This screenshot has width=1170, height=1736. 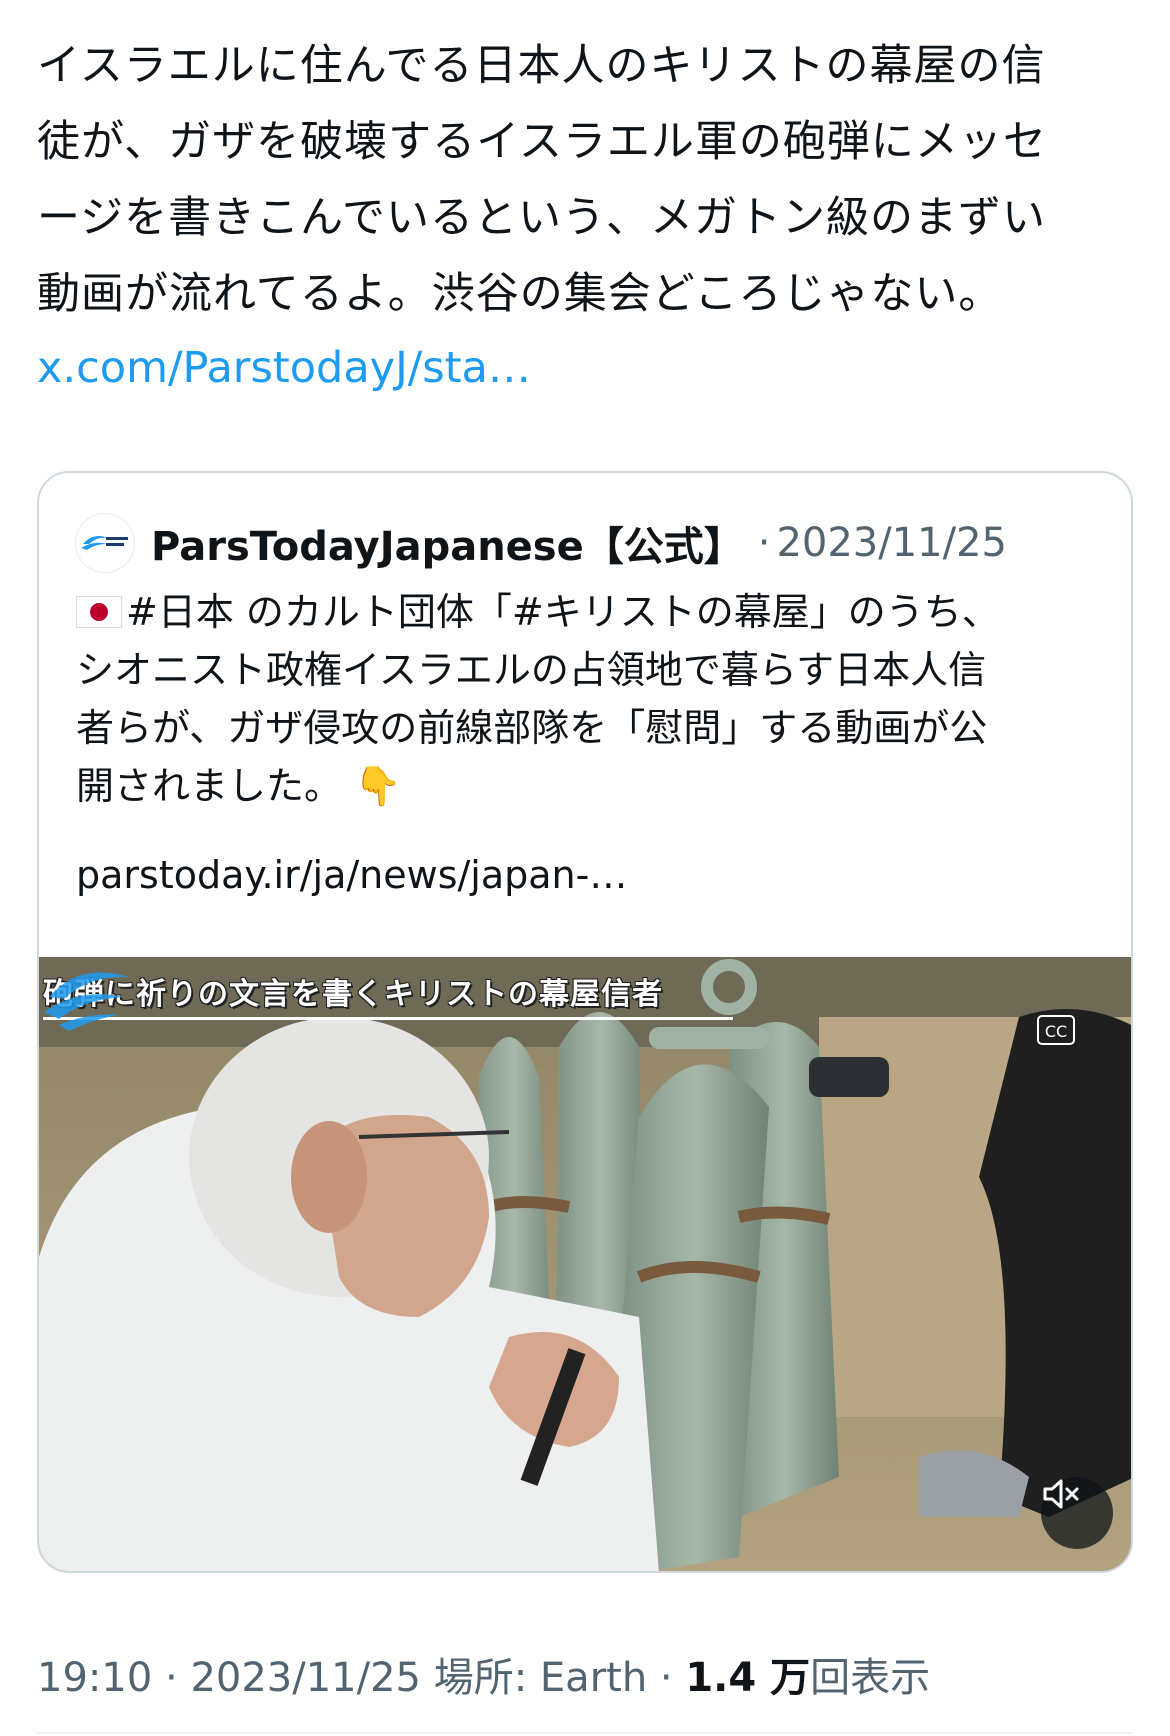 What do you see at coordinates (480, 1678) in the screenshot?
I see `location-label: 場所:` at bounding box center [480, 1678].